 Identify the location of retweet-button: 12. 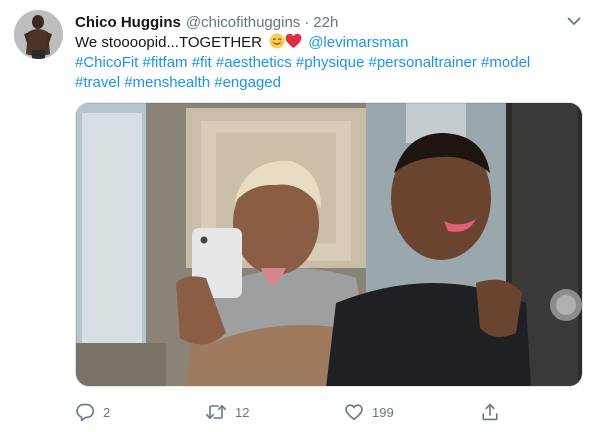
(227, 412).